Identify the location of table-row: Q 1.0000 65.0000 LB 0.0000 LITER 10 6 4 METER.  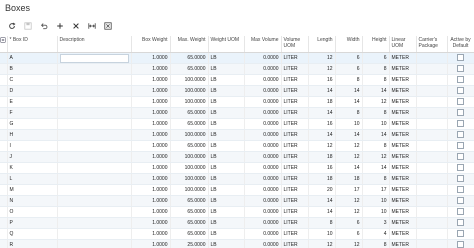
(237, 234).